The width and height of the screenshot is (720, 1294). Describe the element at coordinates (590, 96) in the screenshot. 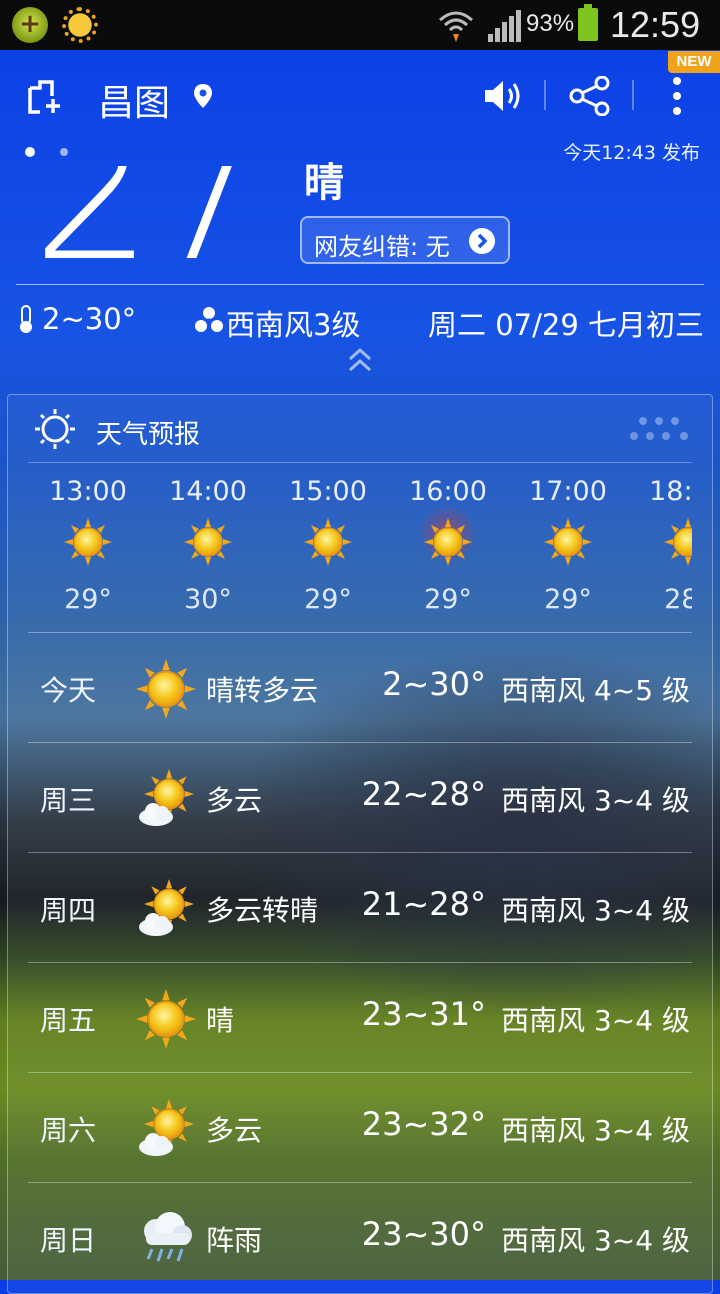

I see `share-icon` at that location.